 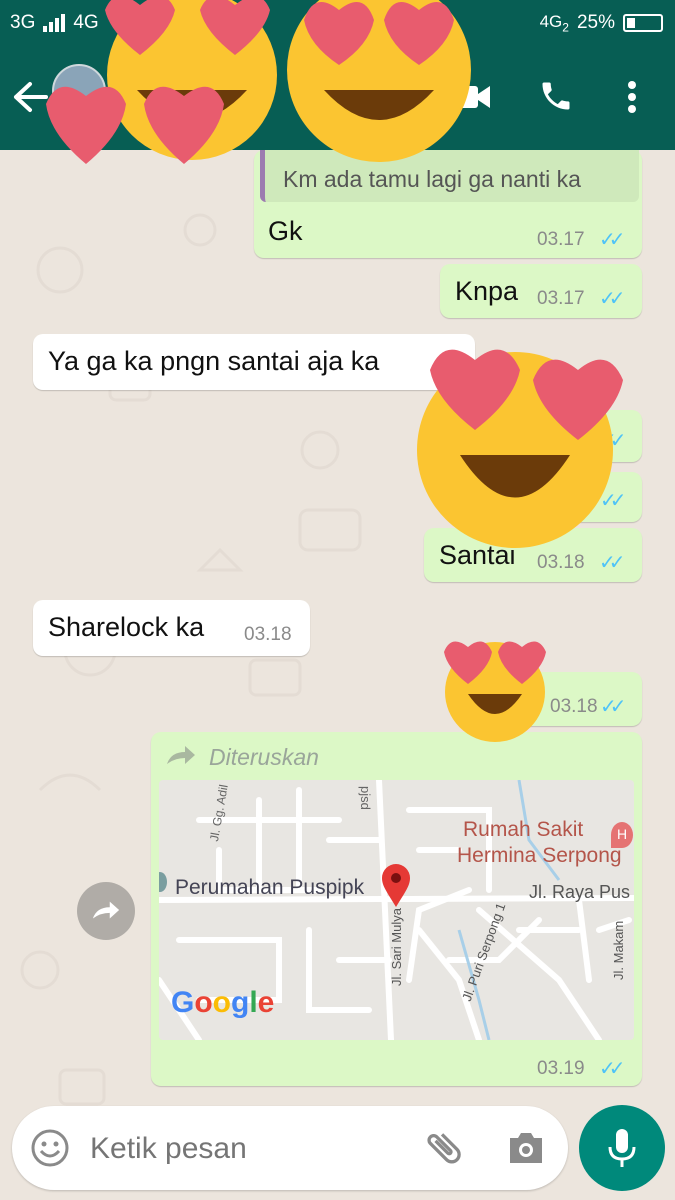 What do you see at coordinates (526, 1148) in the screenshot?
I see `camera-icon` at bounding box center [526, 1148].